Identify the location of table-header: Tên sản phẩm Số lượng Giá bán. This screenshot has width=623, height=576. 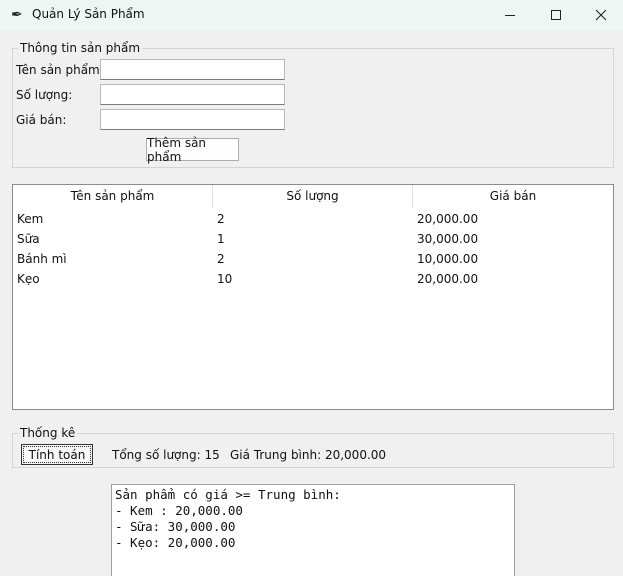
(313, 196).